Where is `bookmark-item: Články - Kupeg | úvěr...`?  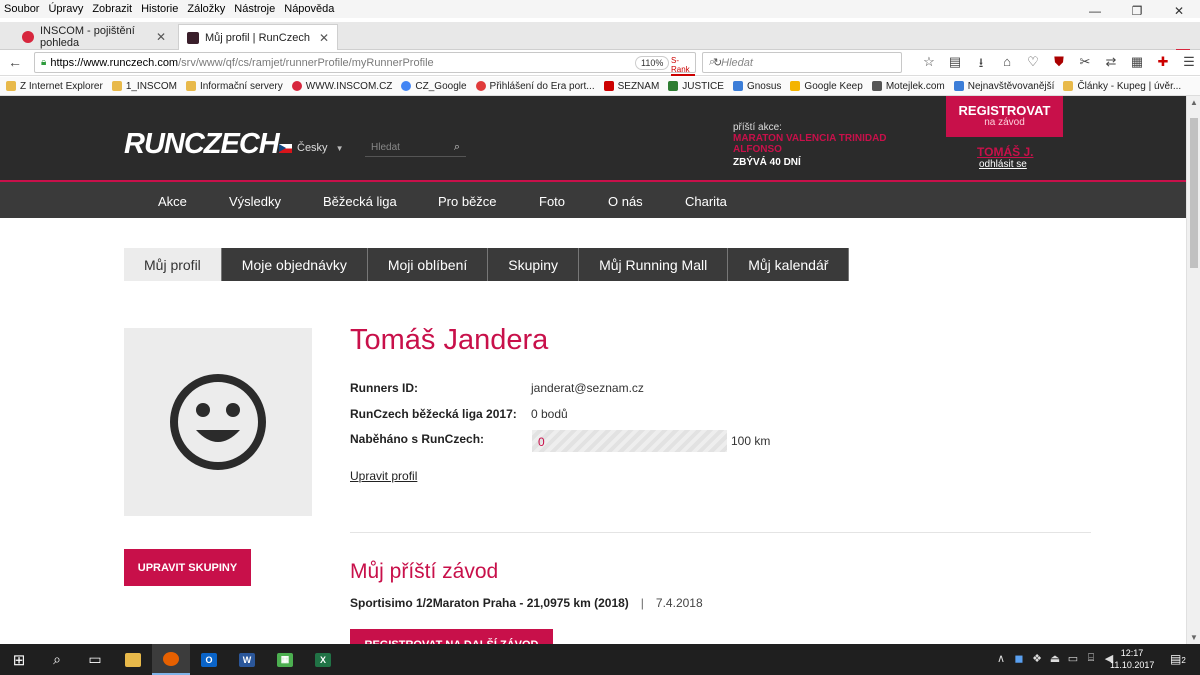 bookmark-item: Články - Kupeg | úvěr... is located at coordinates (1122, 86).